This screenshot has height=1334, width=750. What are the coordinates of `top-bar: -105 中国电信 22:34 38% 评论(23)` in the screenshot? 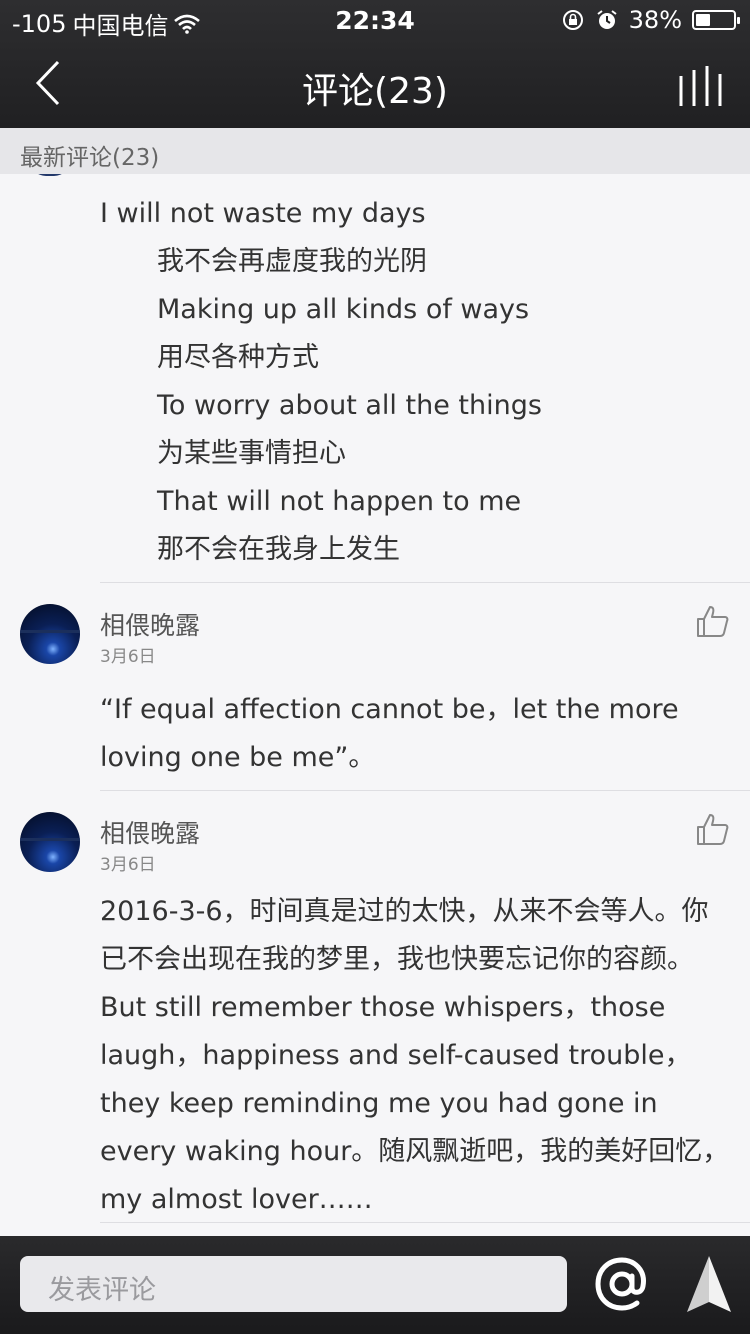 It's located at (375, 64).